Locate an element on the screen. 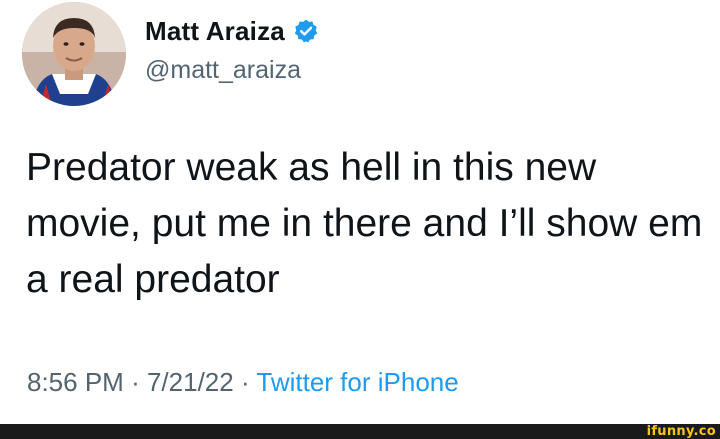  avatar is located at coordinates (74, 54).